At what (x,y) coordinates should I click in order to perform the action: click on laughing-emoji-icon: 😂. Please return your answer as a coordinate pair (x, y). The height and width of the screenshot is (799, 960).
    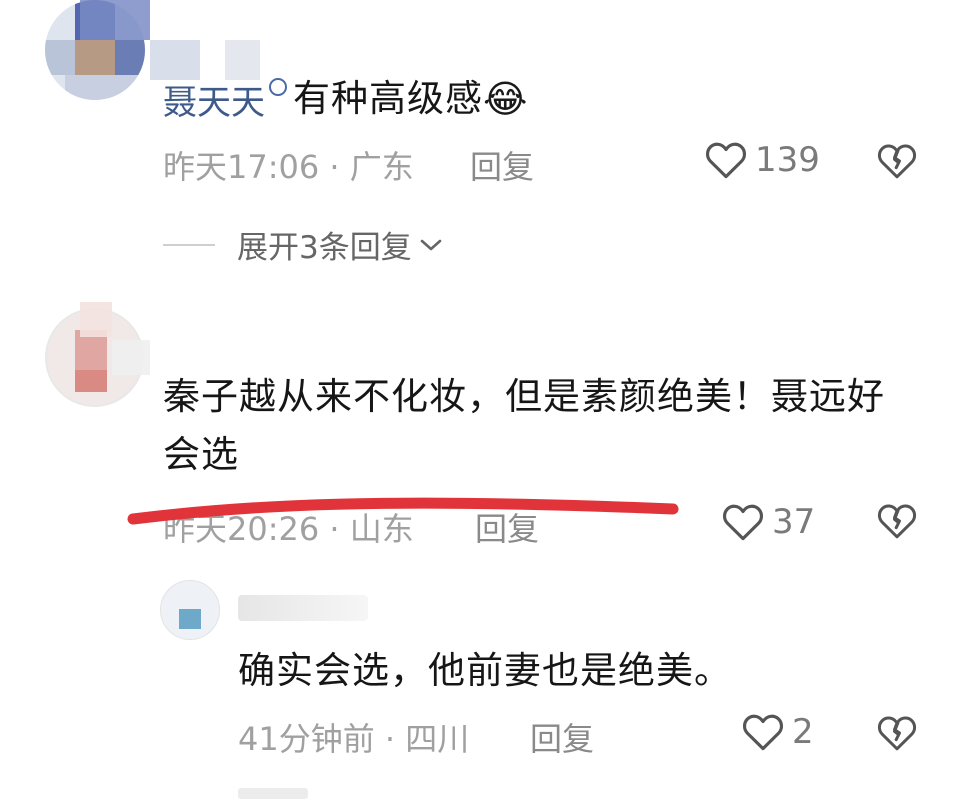
    Looking at the image, I should click on (505, 99).